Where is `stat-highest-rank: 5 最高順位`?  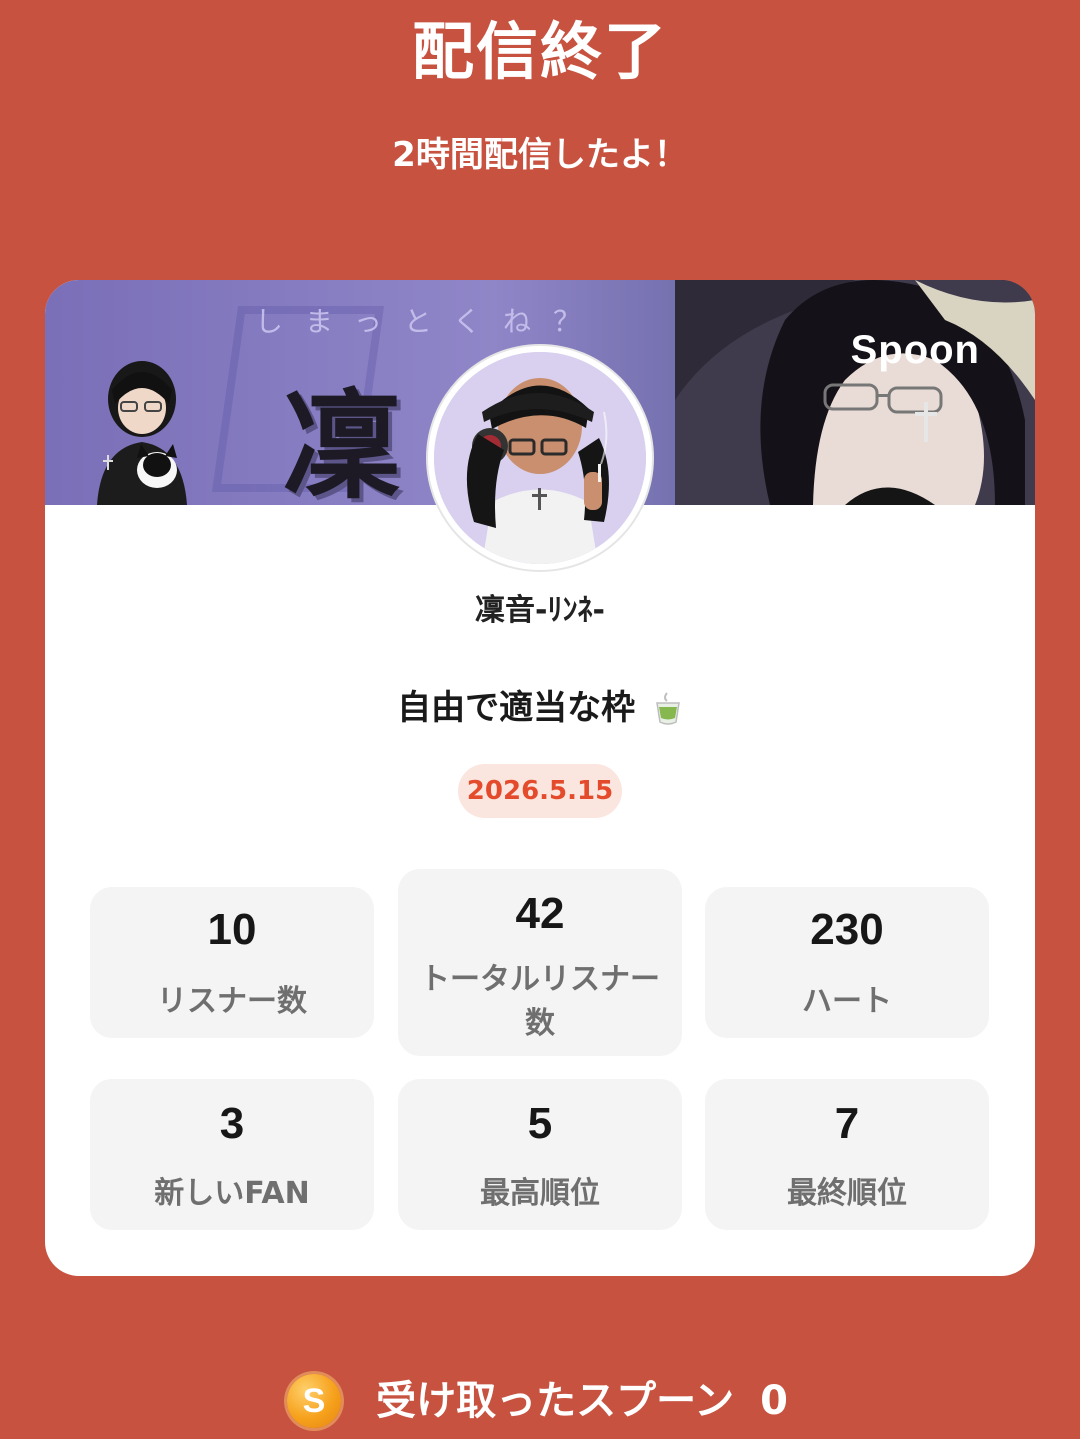 stat-highest-rank: 5 最高順位 is located at coordinates (540, 1154).